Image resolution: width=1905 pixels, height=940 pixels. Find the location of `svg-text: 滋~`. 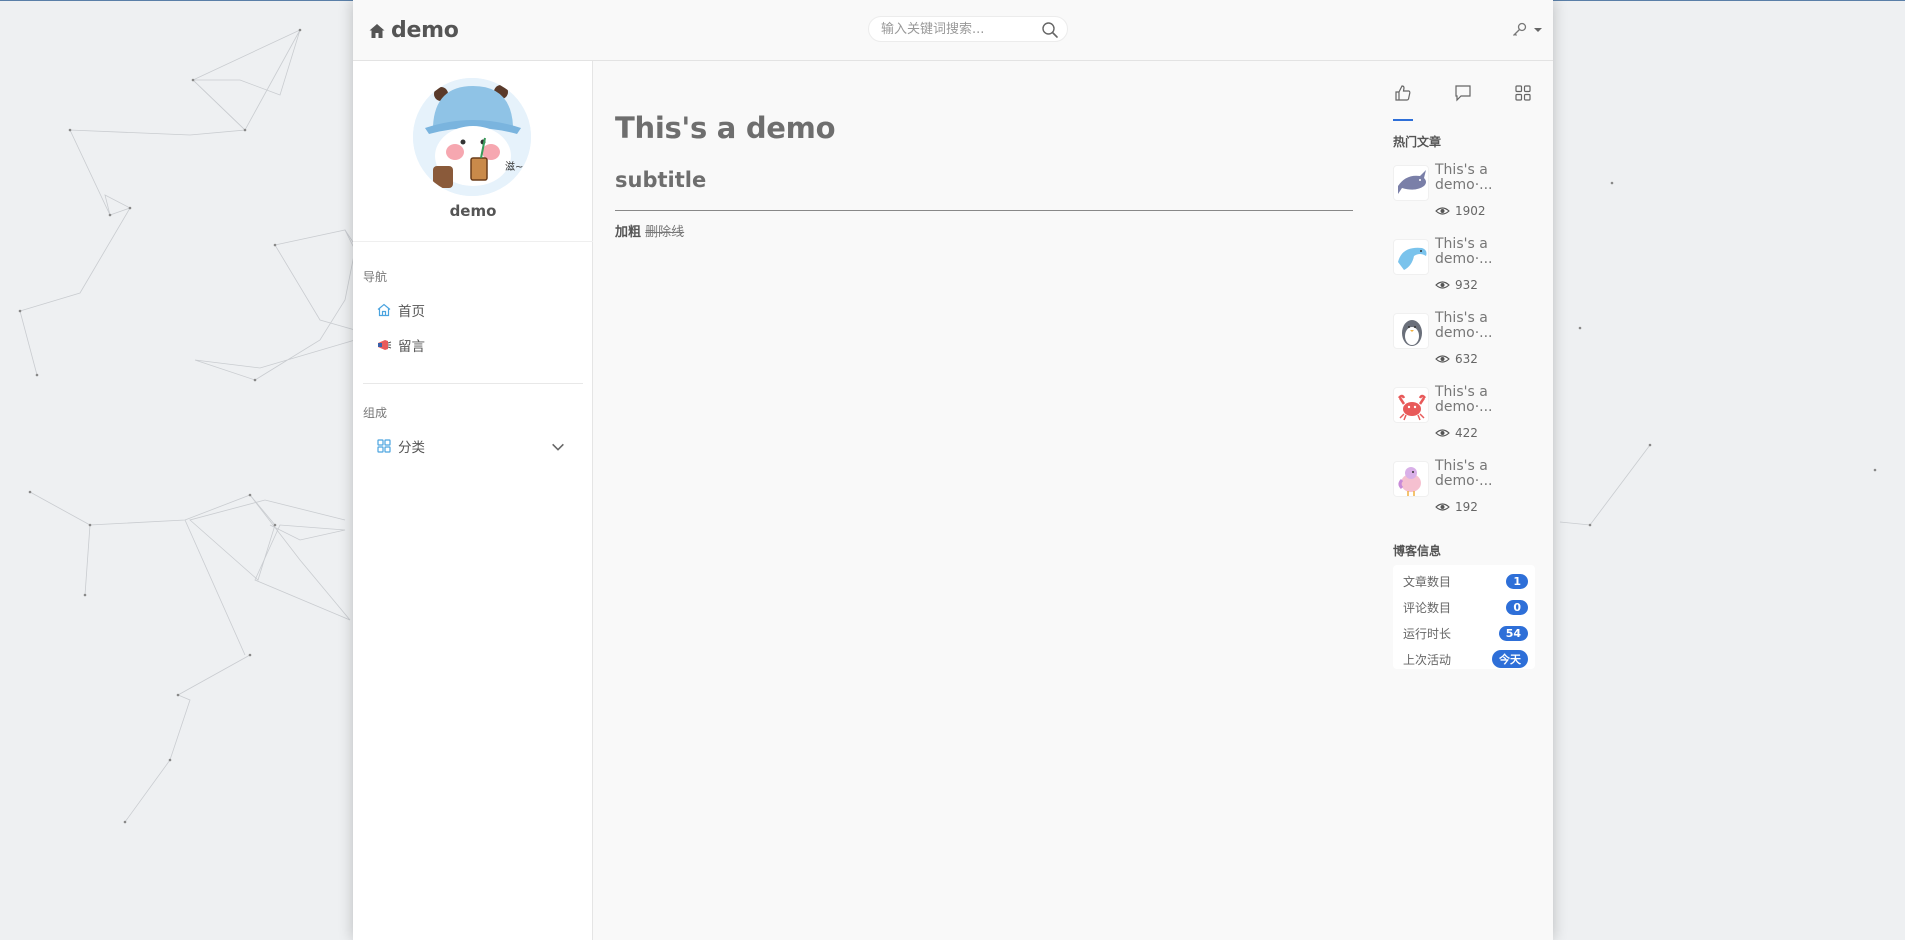

svg-text: 滋~ is located at coordinates (514, 166).